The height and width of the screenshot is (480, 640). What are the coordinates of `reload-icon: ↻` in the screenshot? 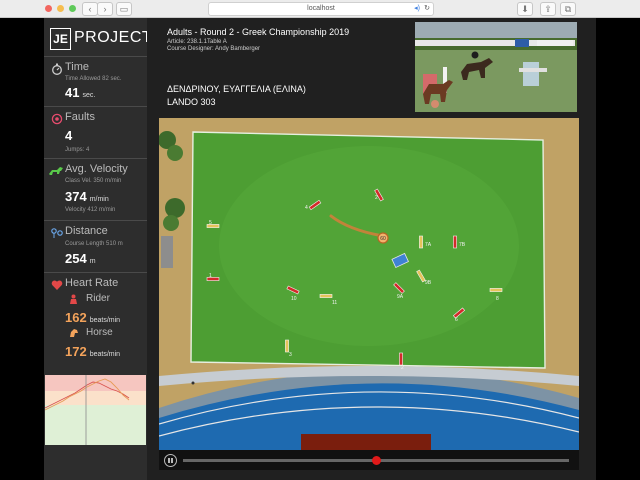 It's located at (427, 9).